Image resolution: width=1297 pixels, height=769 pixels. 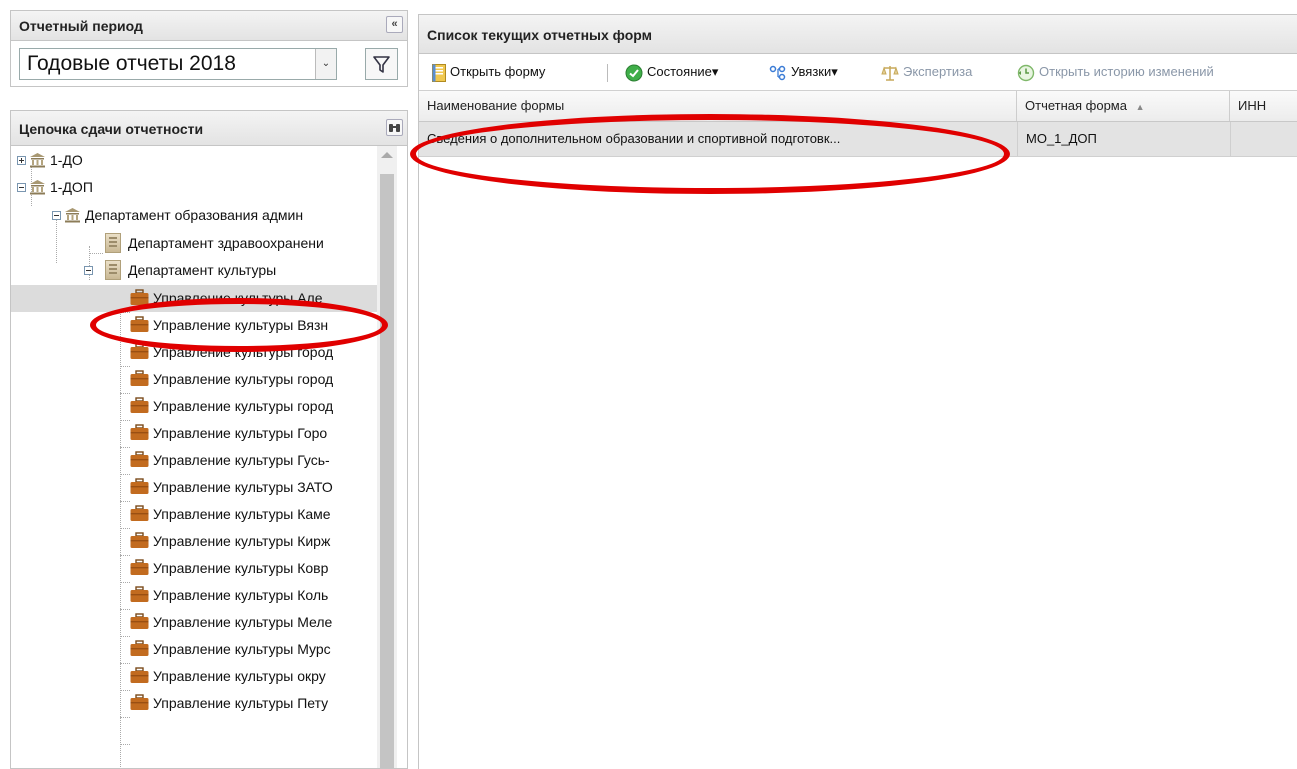 I want to click on tree-node-label: Управление культуры окру, so click(x=239, y=676).